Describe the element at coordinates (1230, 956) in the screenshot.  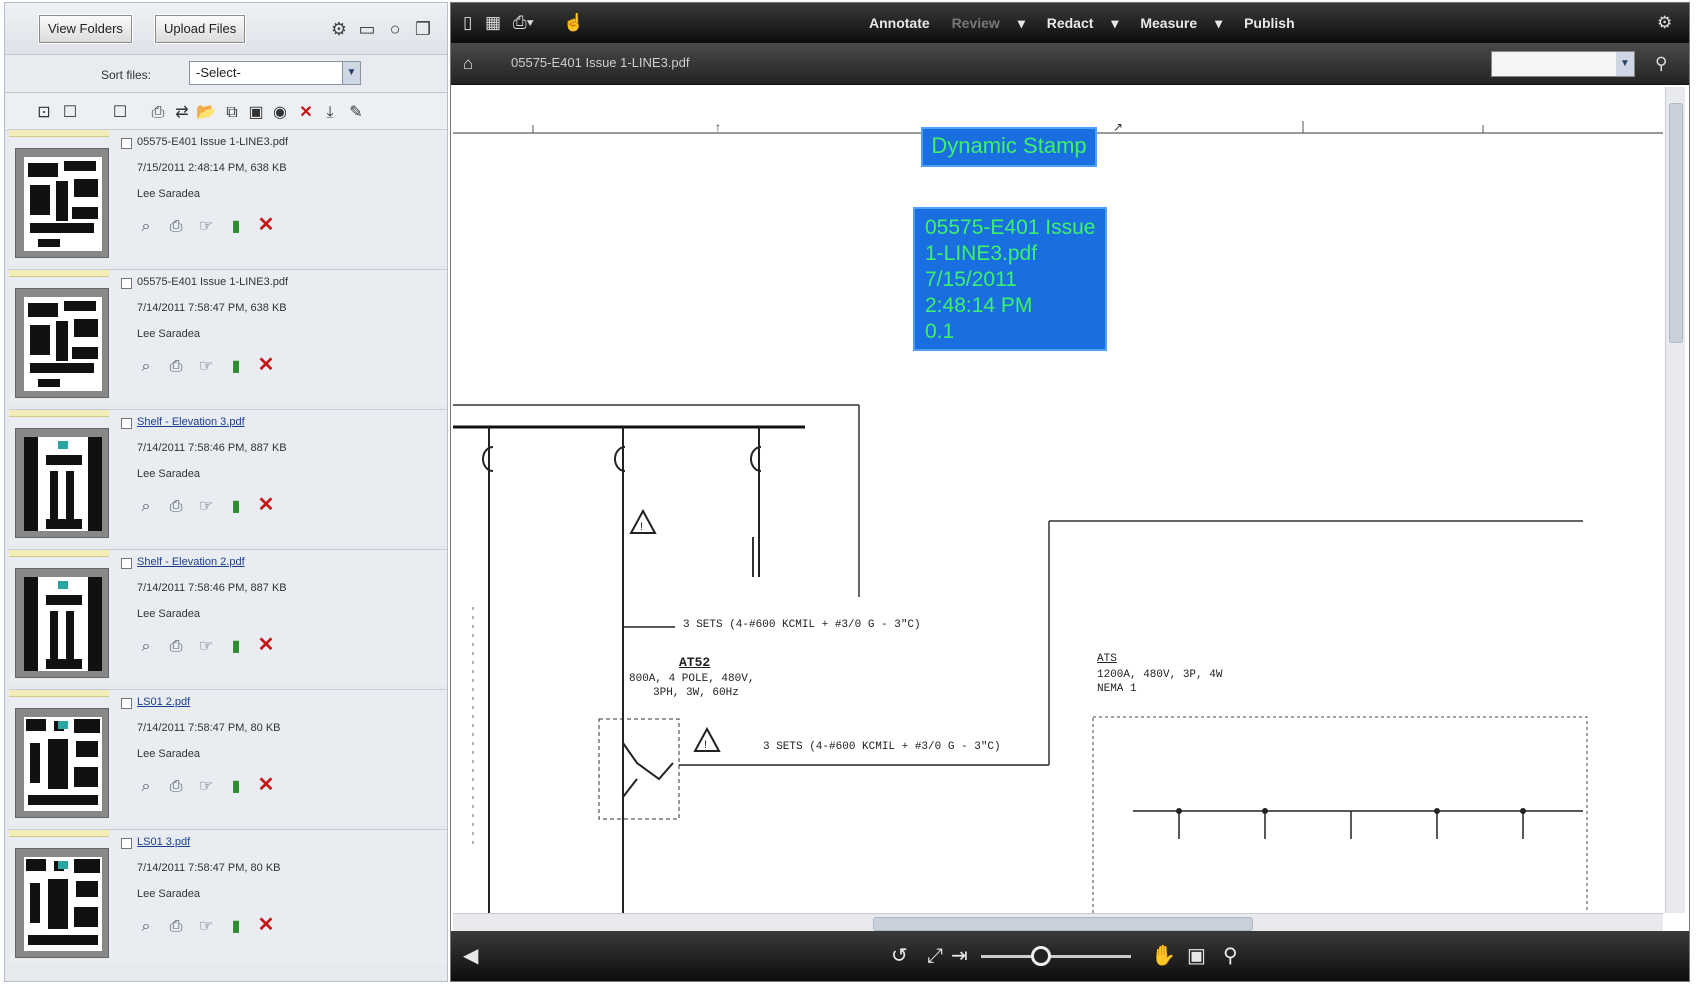
I see `zoom-icon: ⚲` at that location.